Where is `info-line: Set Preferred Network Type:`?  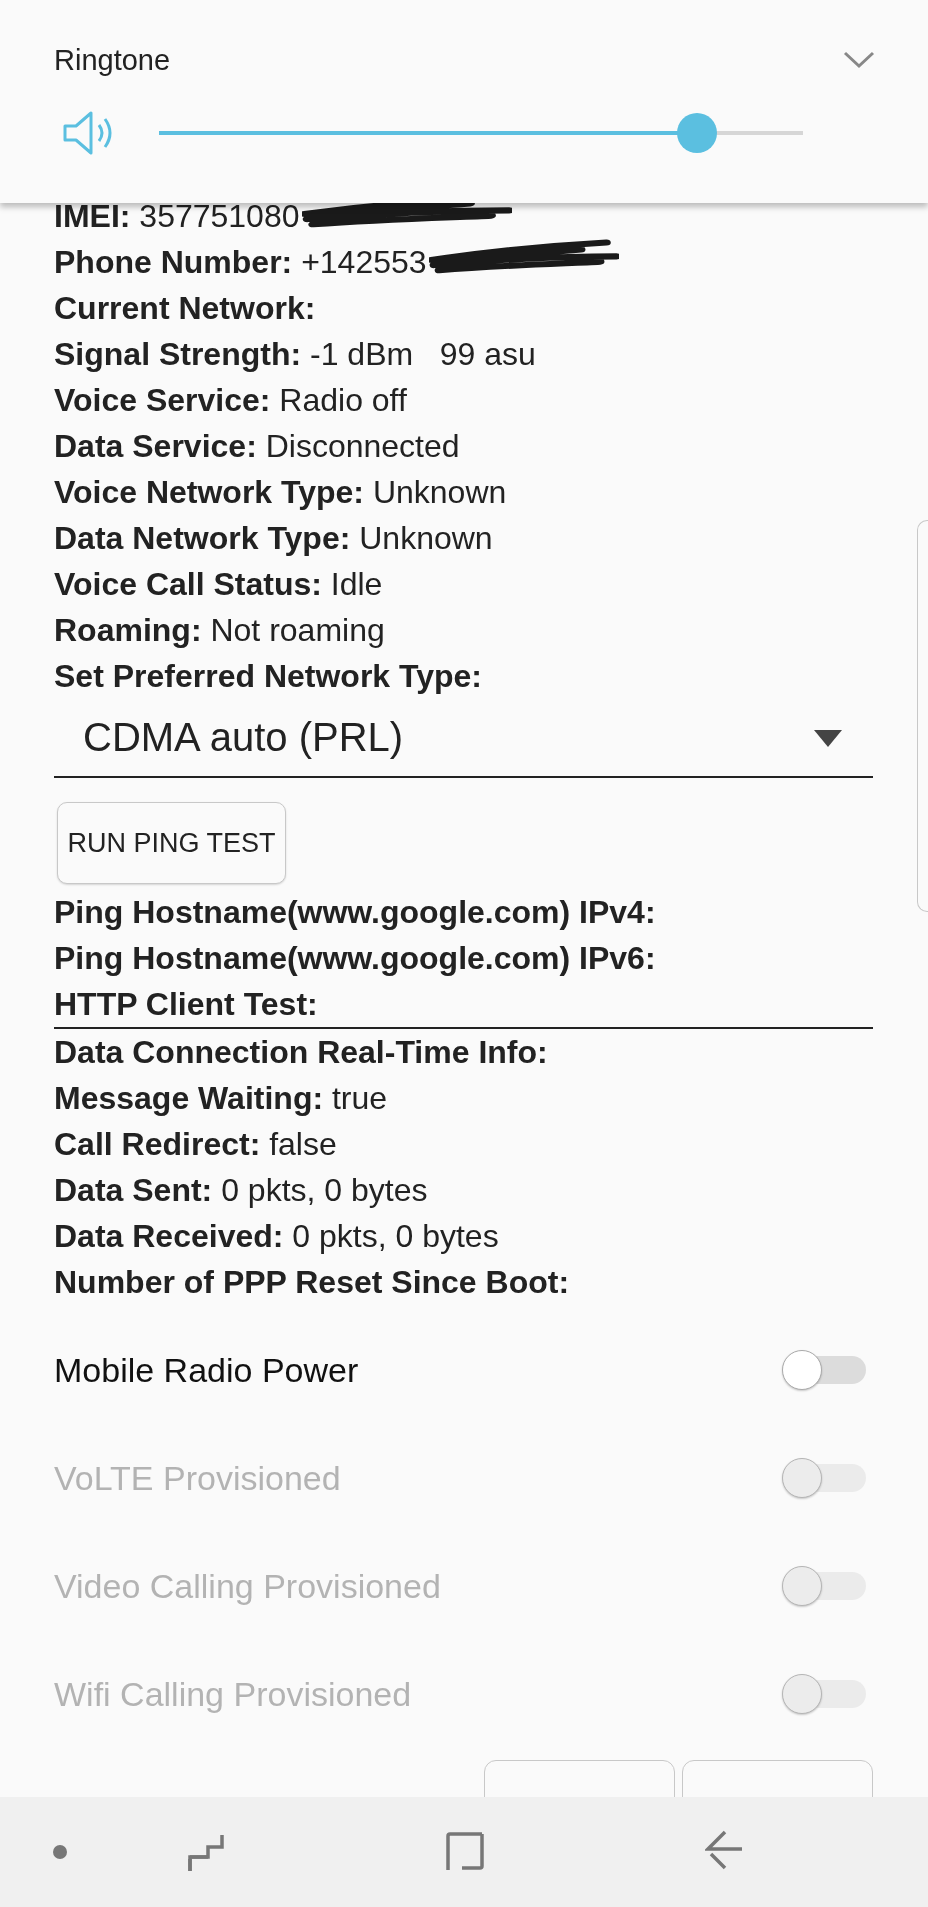
info-line: Set Preferred Network Type: is located at coordinates (268, 676).